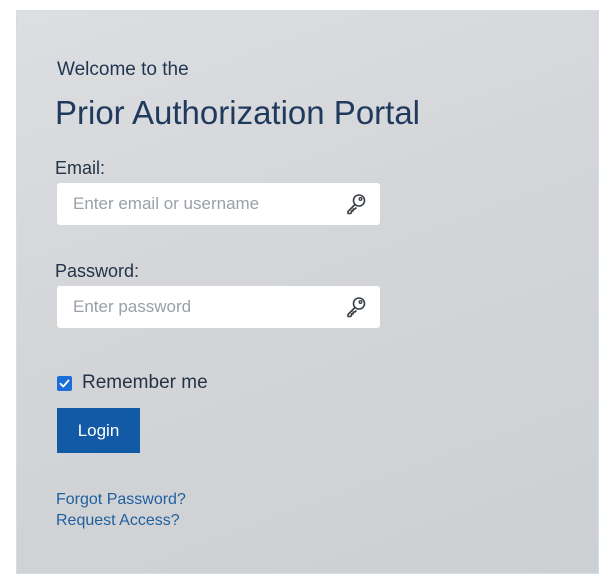  Describe the element at coordinates (118, 521) in the screenshot. I see `request-access-link: Request Access?` at that location.